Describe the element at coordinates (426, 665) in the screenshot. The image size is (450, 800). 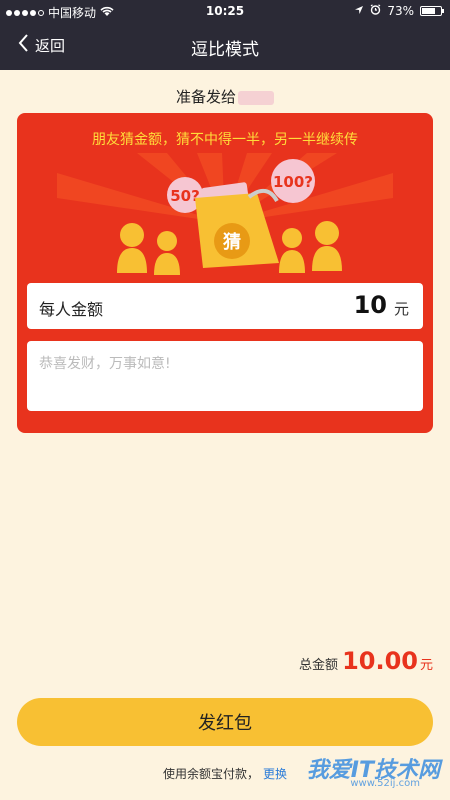
I see `total-unit: 元` at that location.